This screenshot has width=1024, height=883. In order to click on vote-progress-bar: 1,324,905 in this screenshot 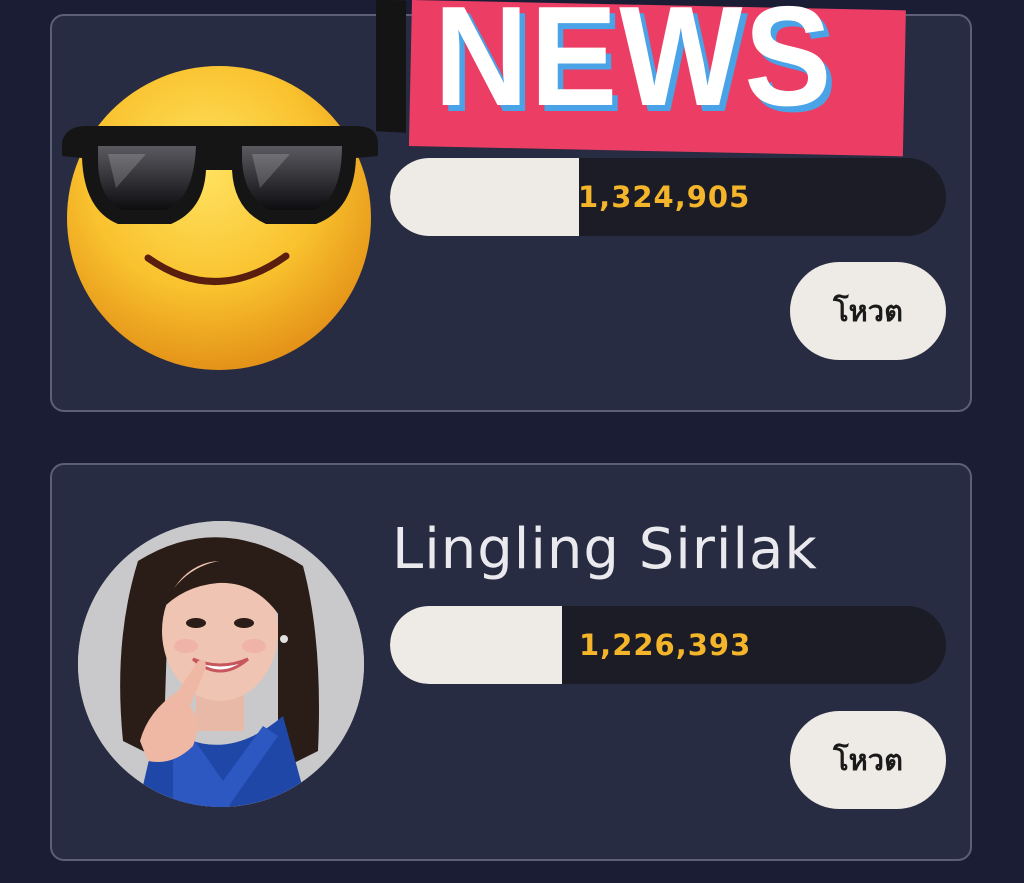, I will do `click(668, 197)`.